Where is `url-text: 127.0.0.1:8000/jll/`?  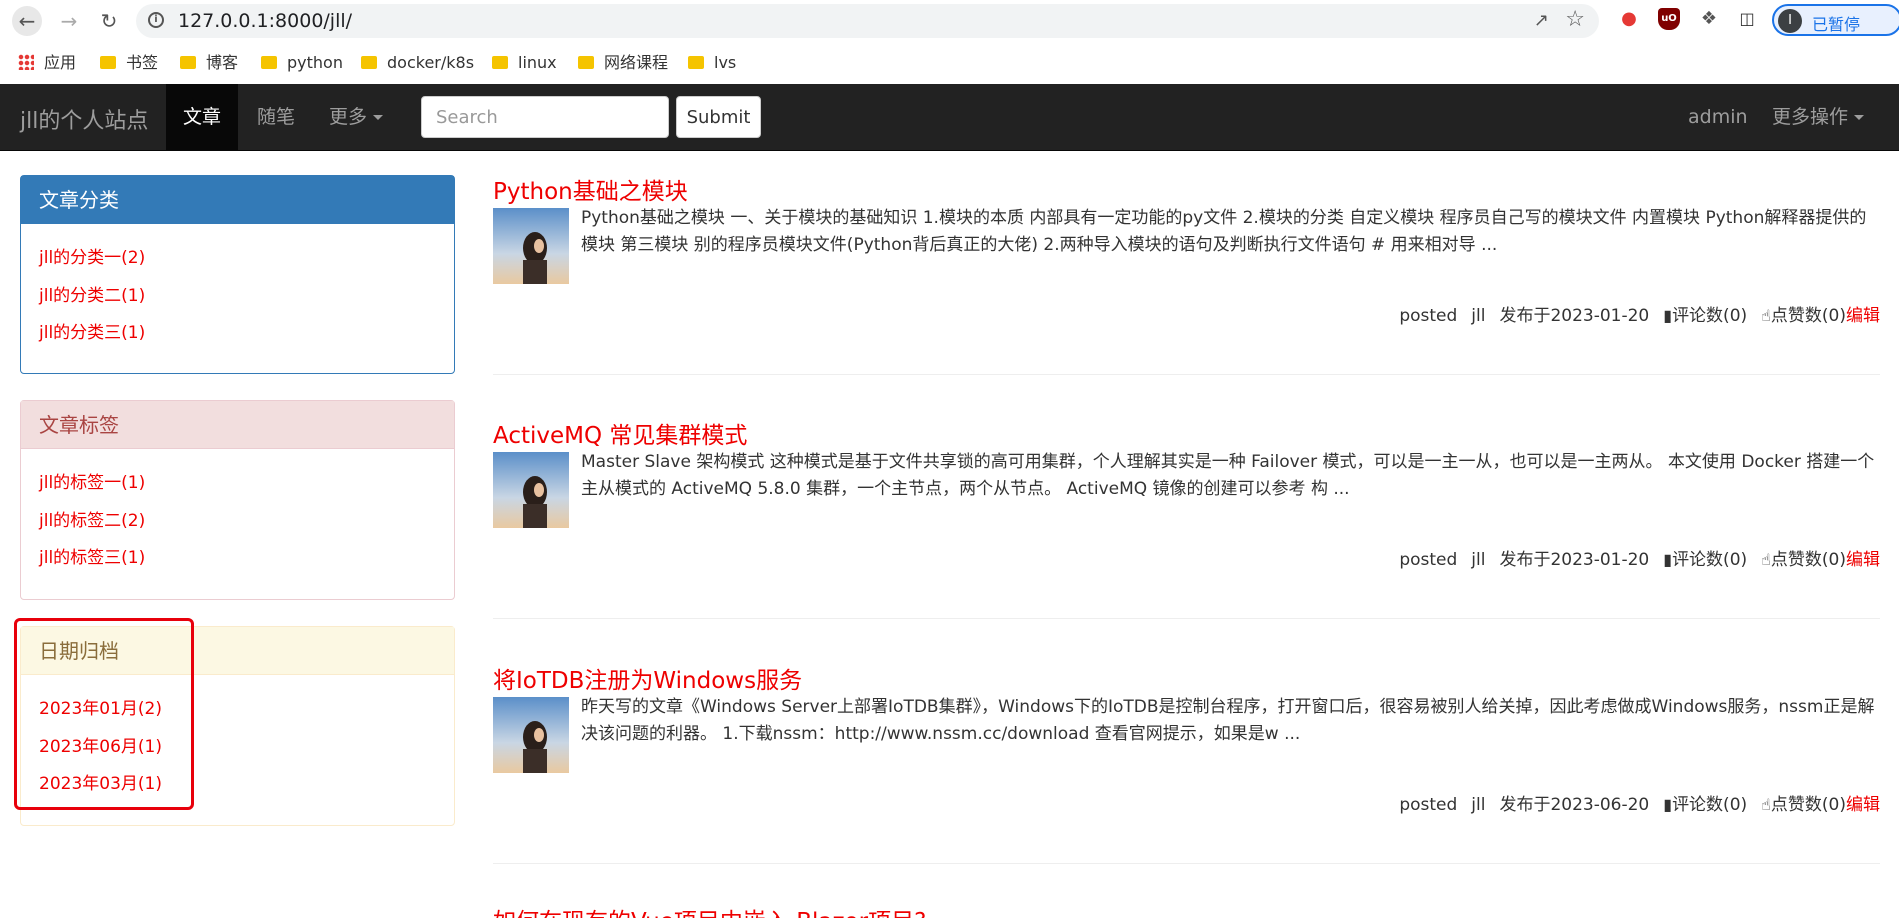
url-text: 127.0.0.1:8000/jll/ is located at coordinates (265, 21).